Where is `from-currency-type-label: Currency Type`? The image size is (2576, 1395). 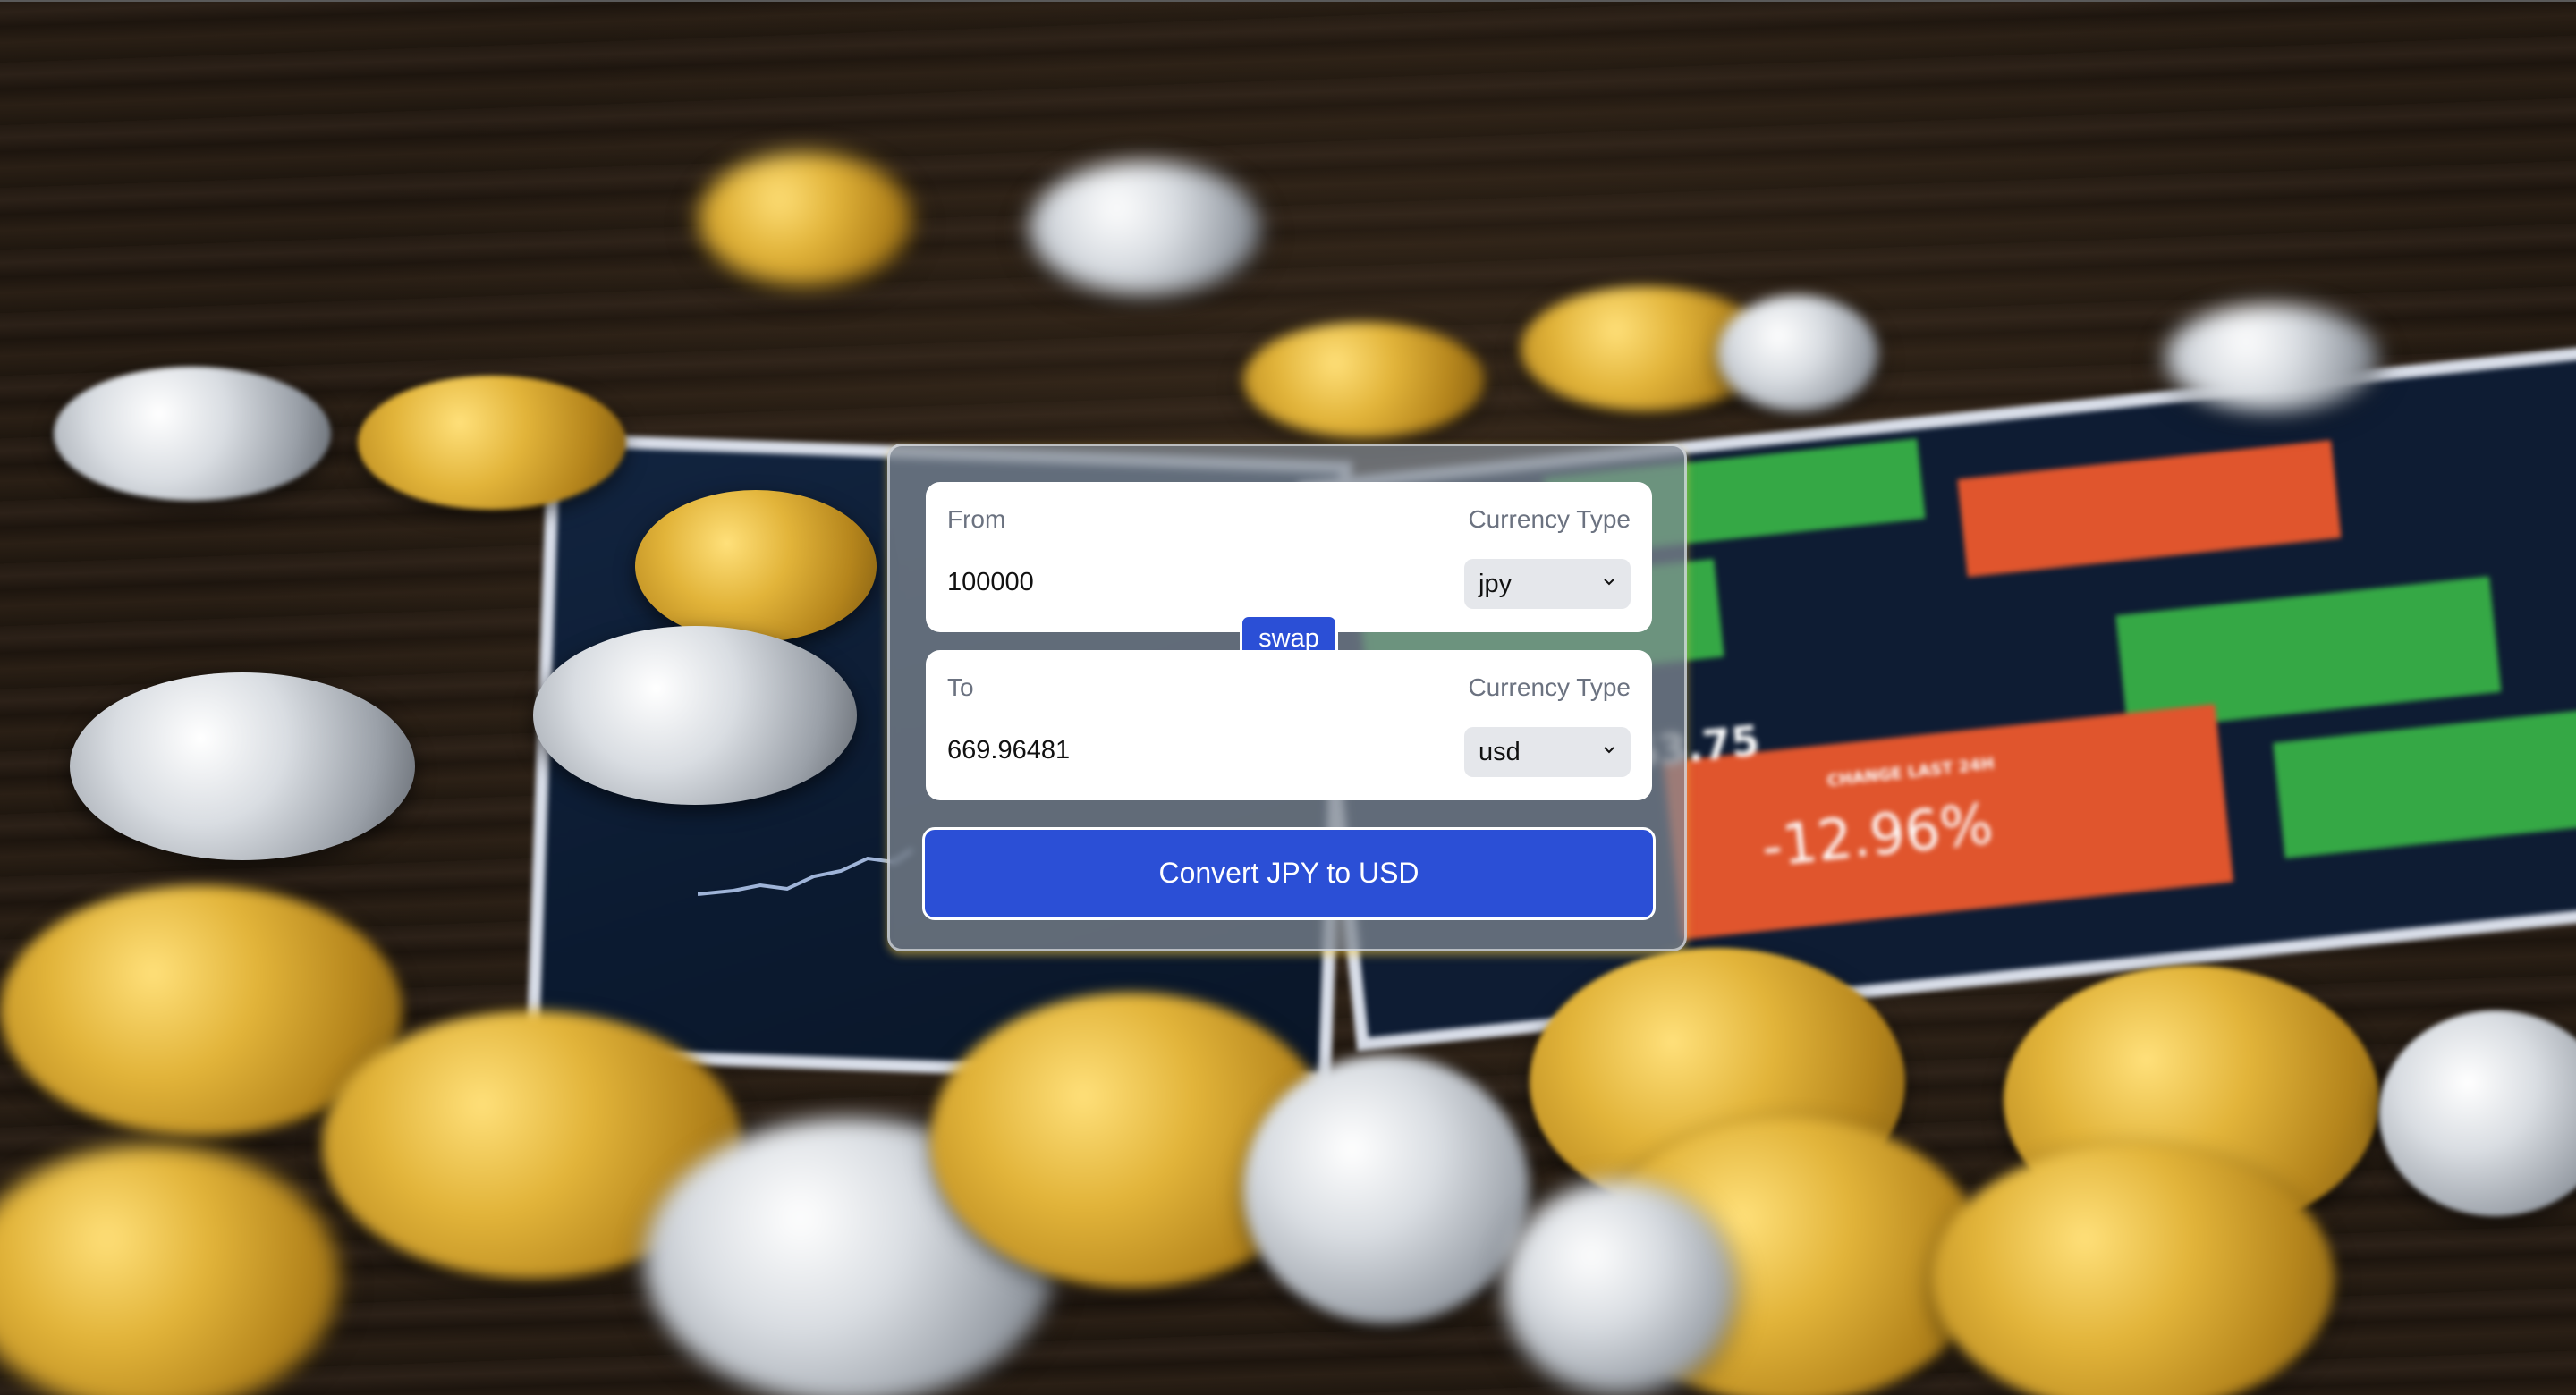 from-currency-type-label: Currency Type is located at coordinates (1549, 519).